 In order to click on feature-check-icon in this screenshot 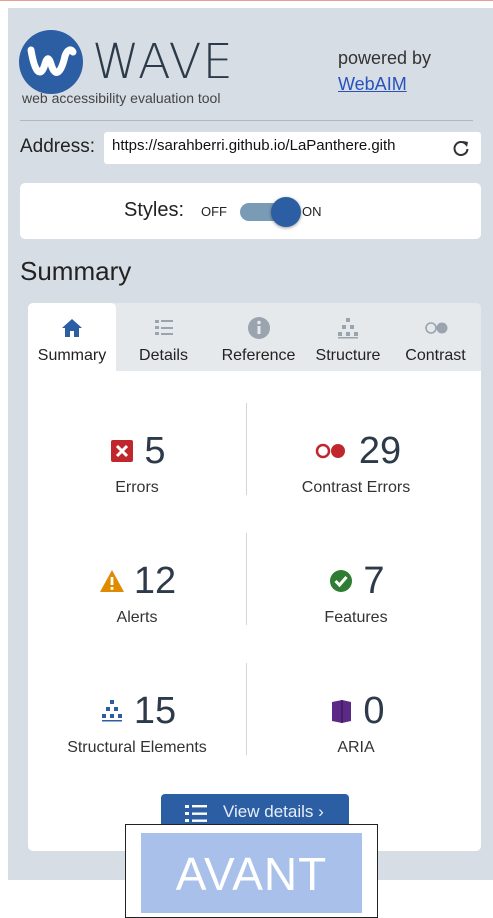, I will do `click(341, 581)`.